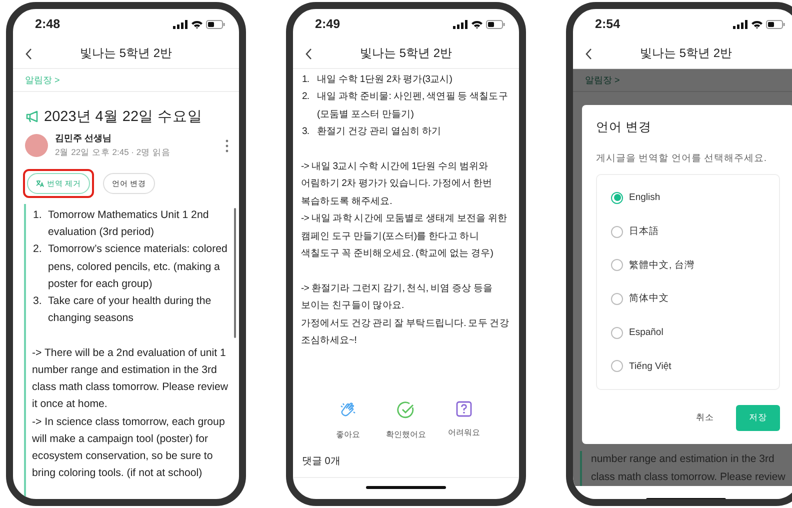 This screenshot has width=792, height=508. What do you see at coordinates (123, 117) in the screenshot?
I see `post-title: 2023년 4월 22일 수요일` at bounding box center [123, 117].